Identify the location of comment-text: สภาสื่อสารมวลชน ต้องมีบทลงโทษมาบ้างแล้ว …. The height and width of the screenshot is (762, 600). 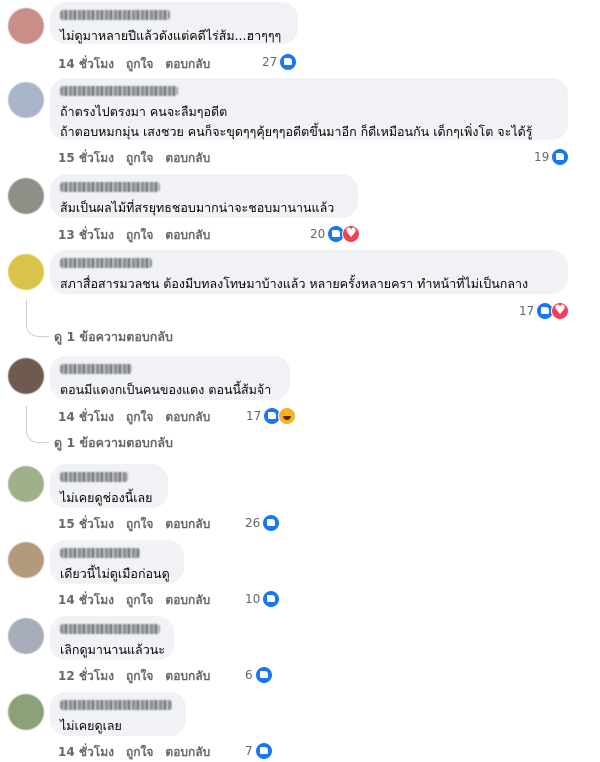
(294, 283).